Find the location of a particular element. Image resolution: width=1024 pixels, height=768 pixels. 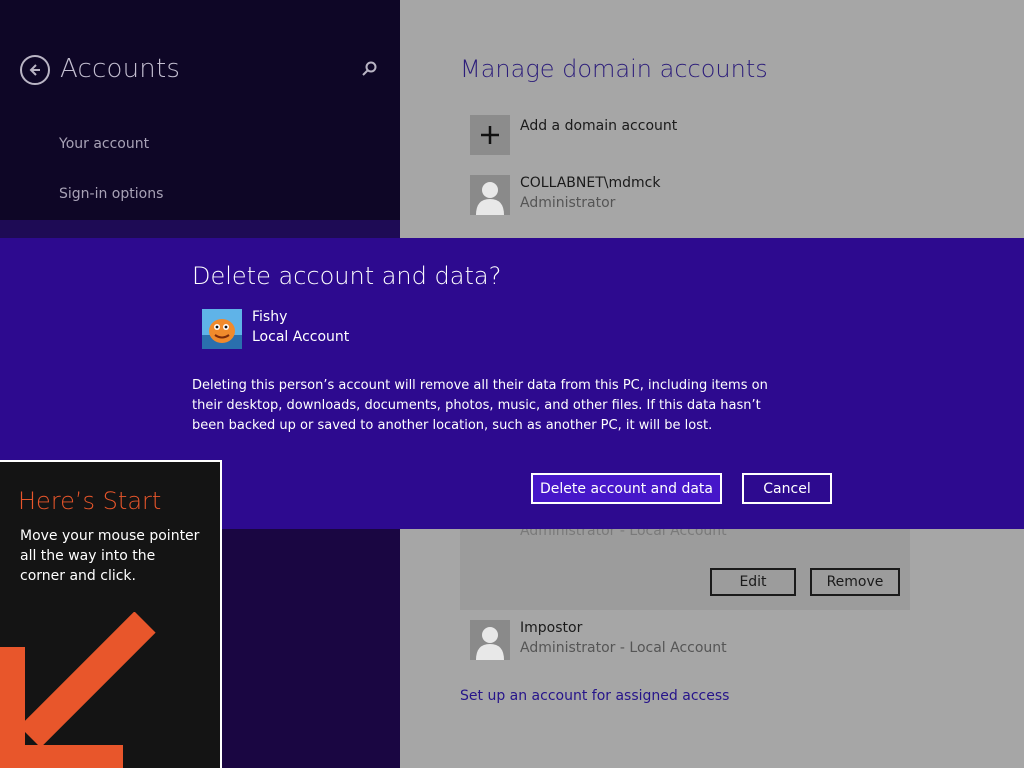

search-button is located at coordinates (370, 69).